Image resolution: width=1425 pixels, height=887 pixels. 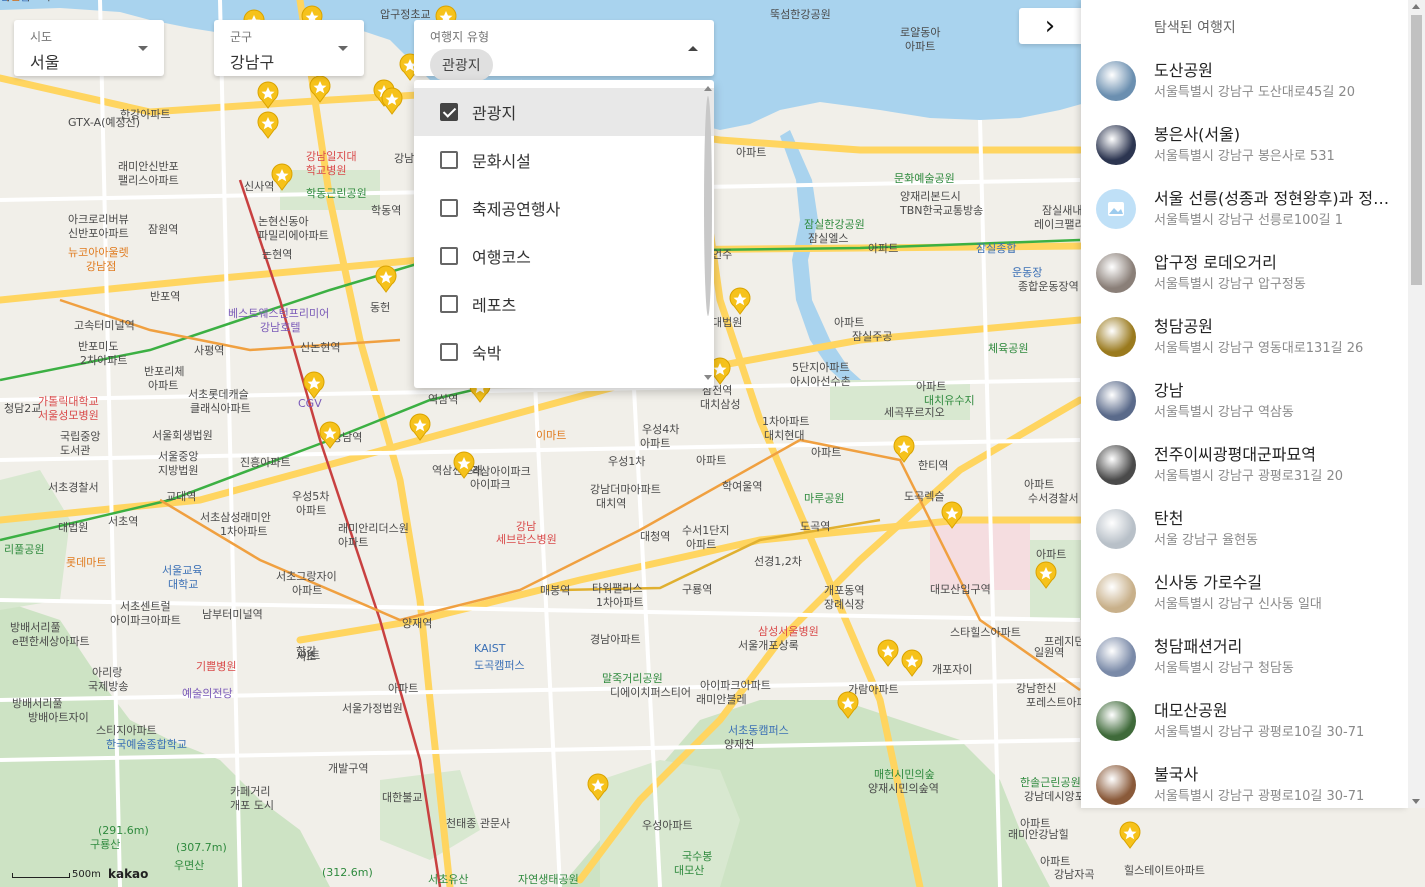 I want to click on map-label: 카페거리, so click(x=250, y=791).